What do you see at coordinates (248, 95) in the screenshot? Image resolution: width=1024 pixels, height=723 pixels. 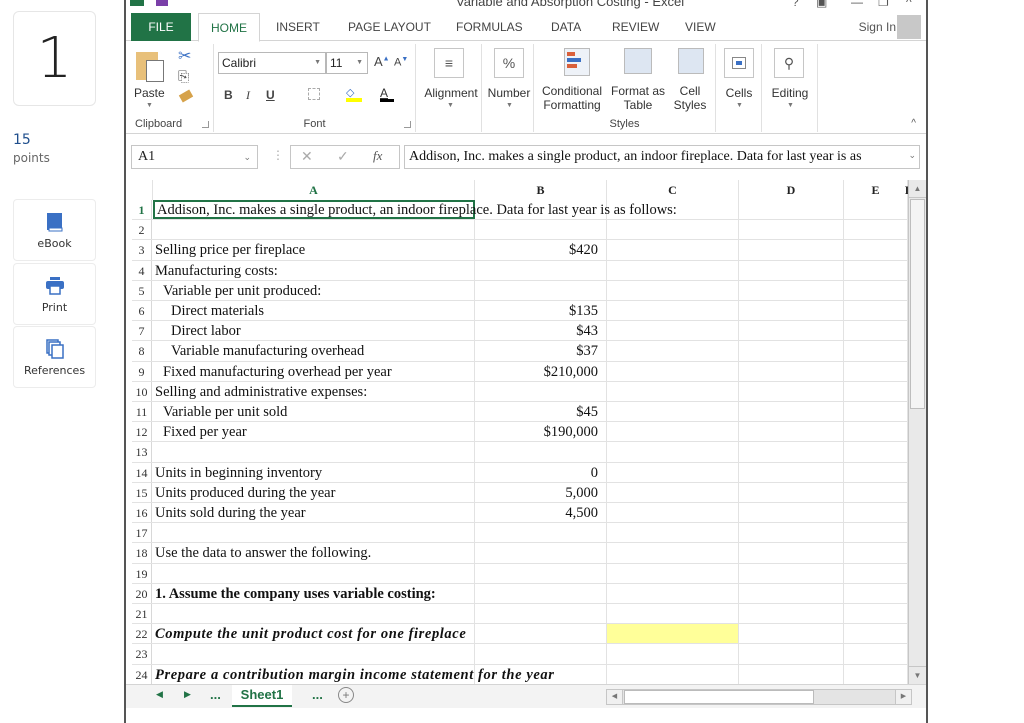 I see `italic-button: I` at bounding box center [248, 95].